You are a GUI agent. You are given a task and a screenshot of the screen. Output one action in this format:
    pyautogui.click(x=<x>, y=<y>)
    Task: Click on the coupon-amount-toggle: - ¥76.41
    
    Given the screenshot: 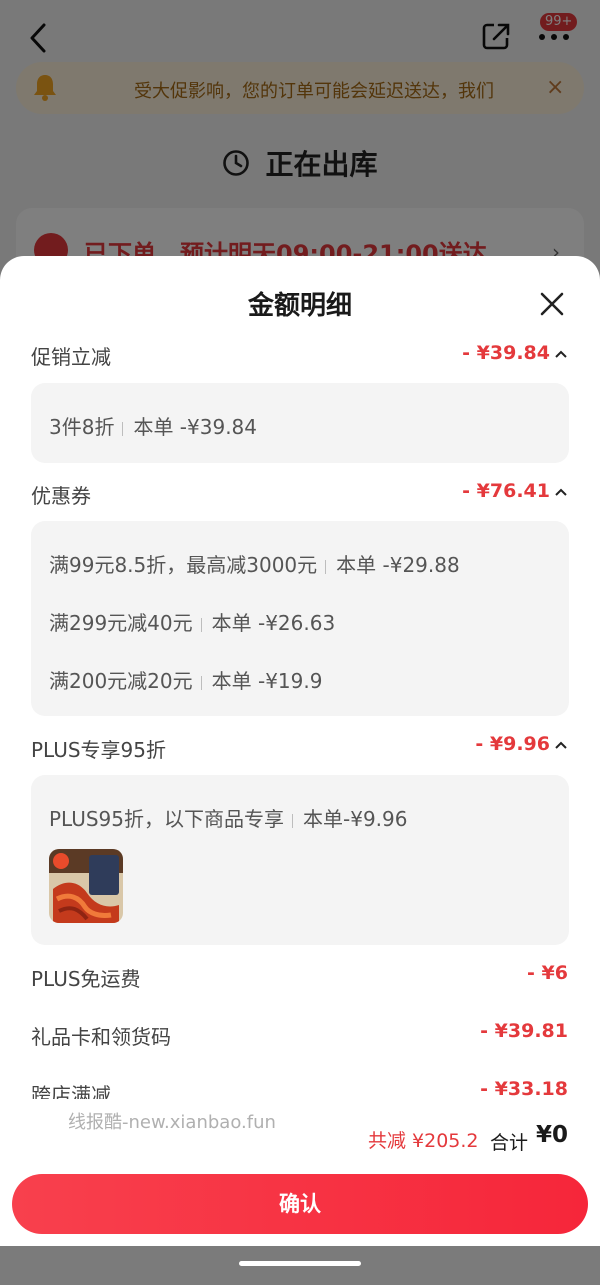 What is the action you would take?
    pyautogui.click(x=515, y=491)
    